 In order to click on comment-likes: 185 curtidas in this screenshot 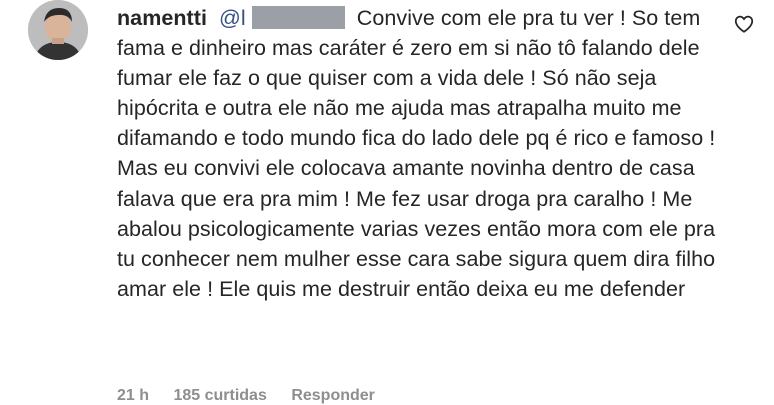, I will do `click(219, 395)`.